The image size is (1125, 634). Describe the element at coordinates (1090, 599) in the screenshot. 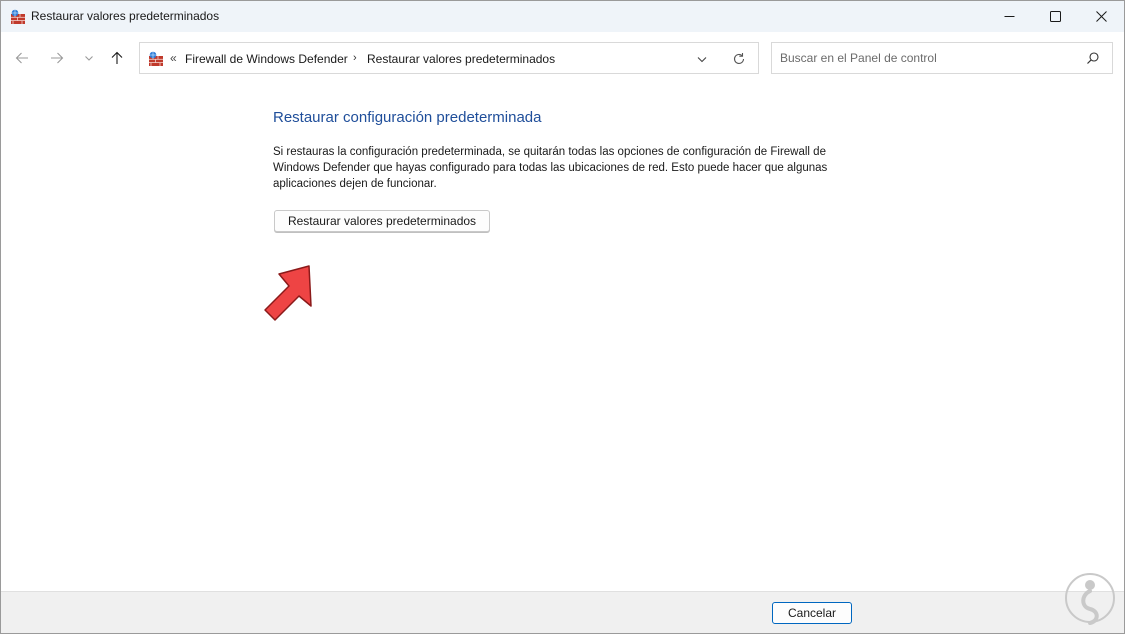

I see `watermark-logo-icon` at that location.